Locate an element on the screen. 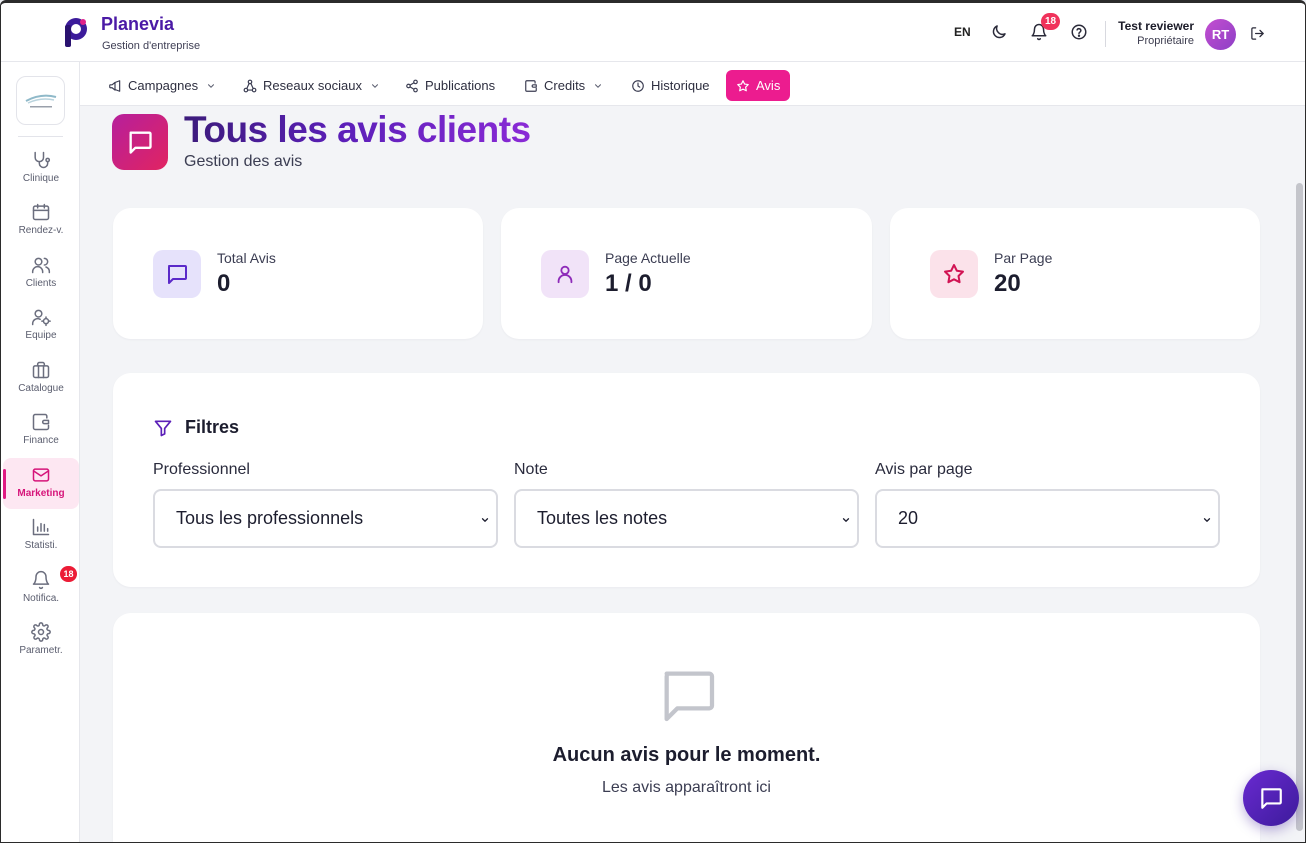 Image resolution: width=1306 pixels, height=843 pixels. tab-historique: Historique is located at coordinates (670, 85).